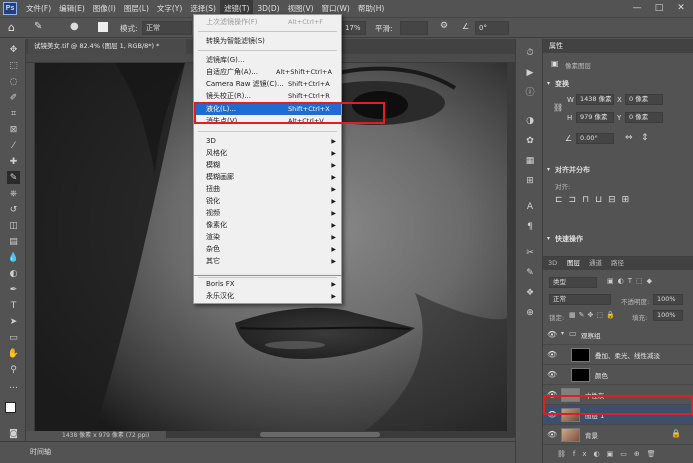  Describe the element at coordinates (530, 207) in the screenshot. I see `paragraph-icon: A` at that location.